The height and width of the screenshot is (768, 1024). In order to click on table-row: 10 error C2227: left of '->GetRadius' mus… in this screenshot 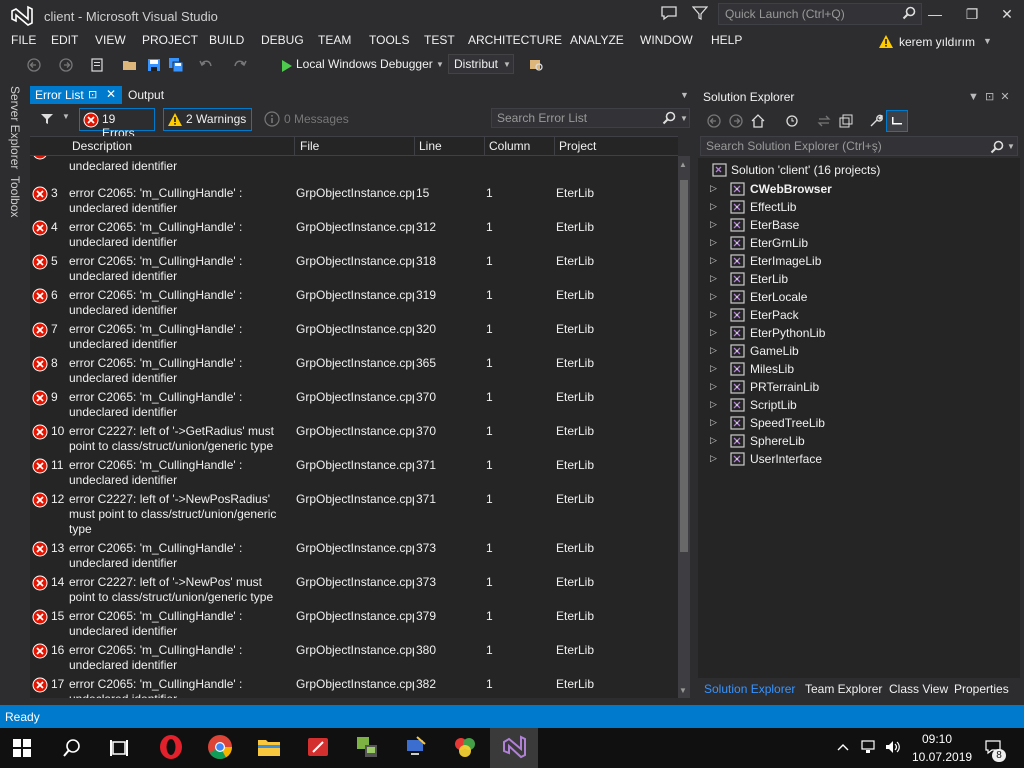, I will do `click(354, 436)`.